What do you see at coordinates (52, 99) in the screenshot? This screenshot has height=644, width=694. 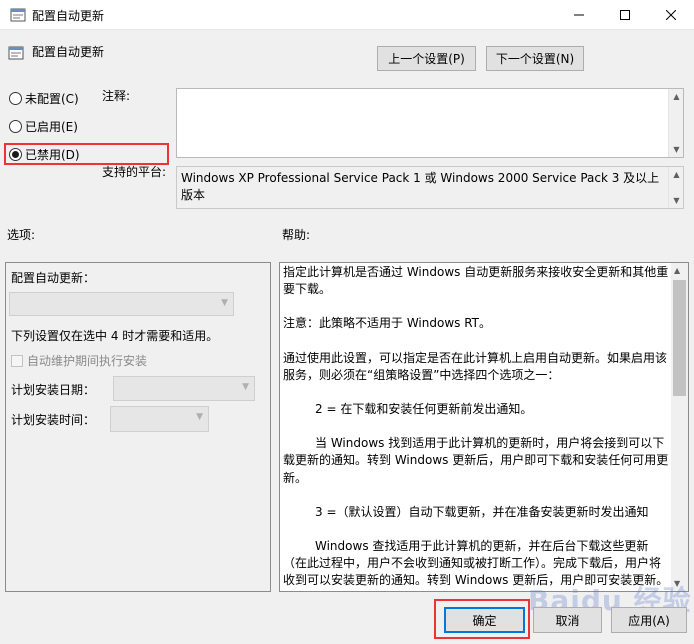 I see `radio-label: 未配置(C)` at bounding box center [52, 99].